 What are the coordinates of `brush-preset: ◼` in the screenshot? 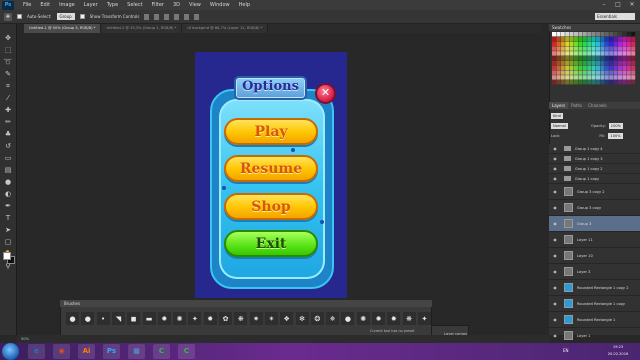 It's located at (134, 318).